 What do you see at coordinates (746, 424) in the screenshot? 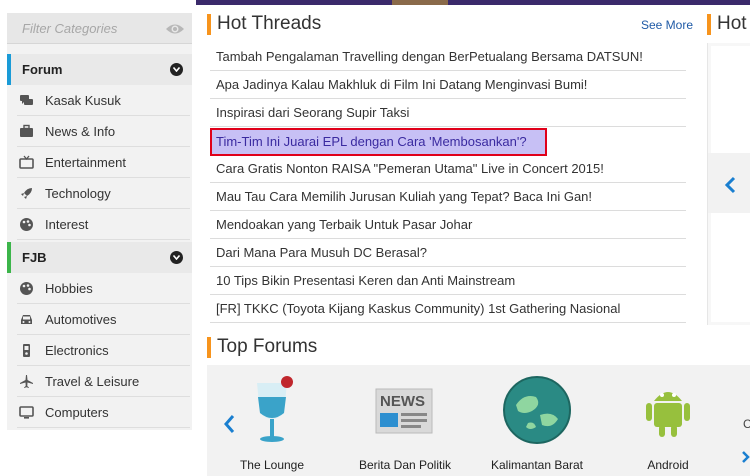
I see `forum-label-cutoff: C` at bounding box center [746, 424].